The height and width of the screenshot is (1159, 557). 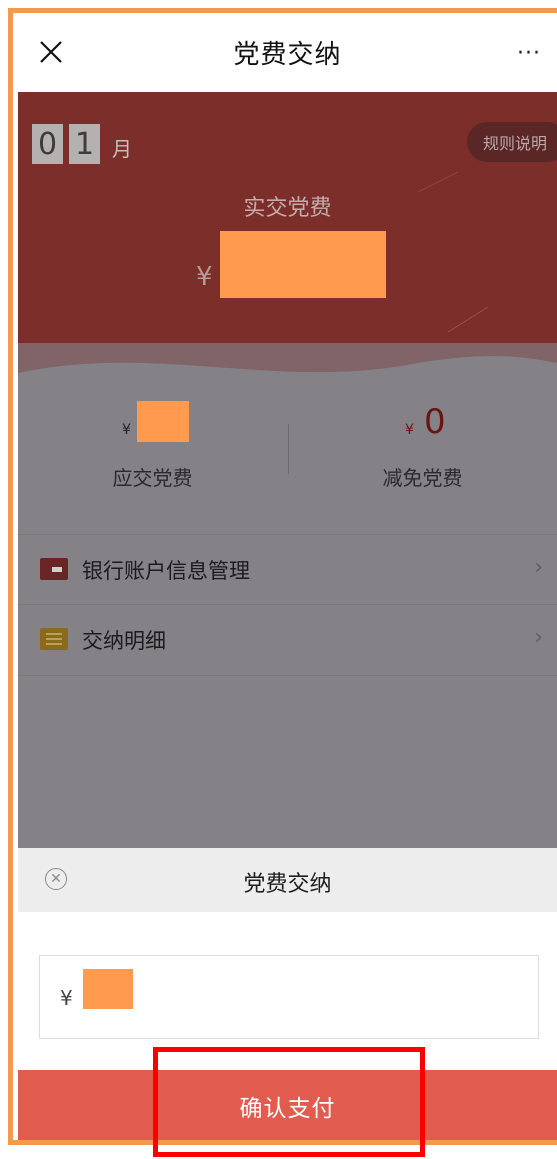 What do you see at coordinates (289, 1102) in the screenshot?
I see `highlight-annotation-box` at bounding box center [289, 1102].